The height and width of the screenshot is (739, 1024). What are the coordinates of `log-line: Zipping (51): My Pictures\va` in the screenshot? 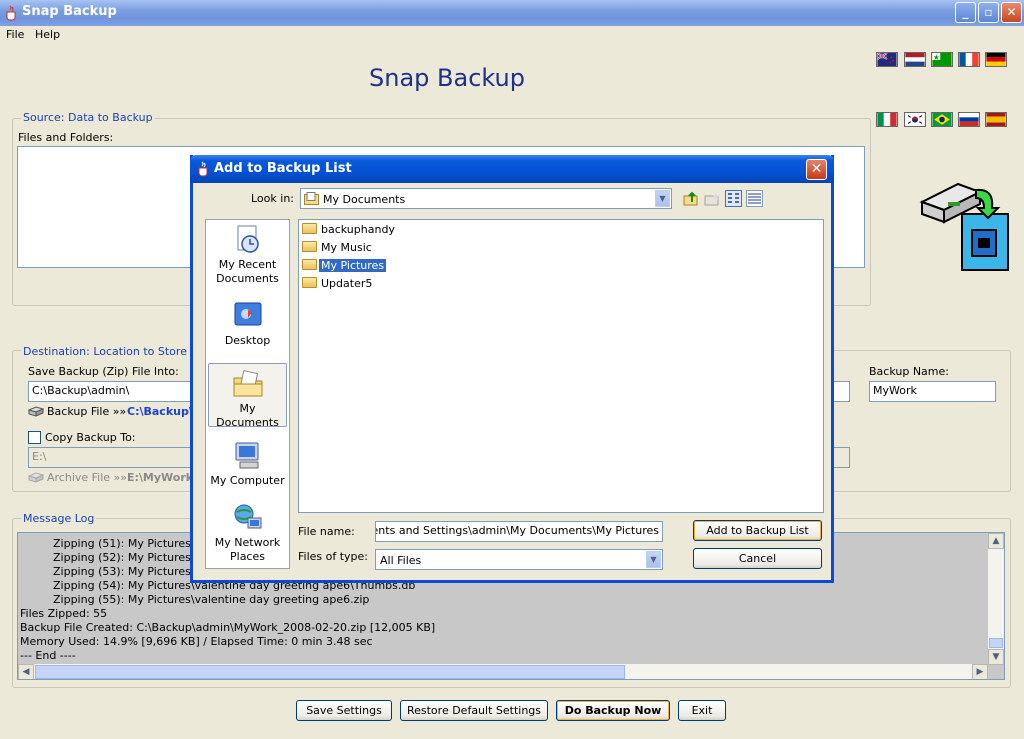 It's located at (130, 543).